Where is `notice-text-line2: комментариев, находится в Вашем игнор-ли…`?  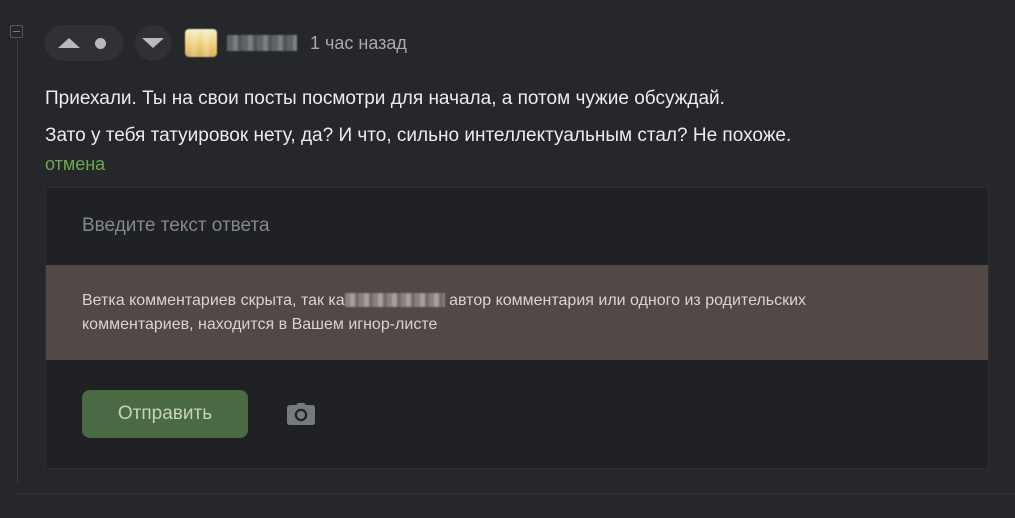
notice-text-line2: комментариев, находится в Вашем игнор-ли… is located at coordinates (260, 324).